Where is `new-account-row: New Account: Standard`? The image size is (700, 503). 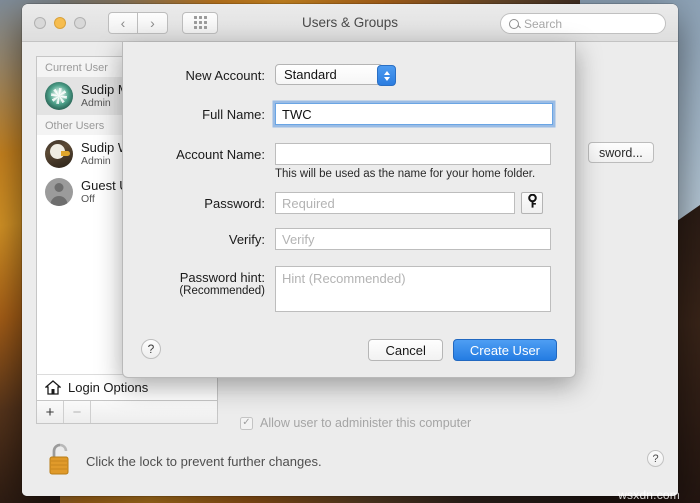
new-account-row: New Account: Standard is located at coordinates (349, 75).